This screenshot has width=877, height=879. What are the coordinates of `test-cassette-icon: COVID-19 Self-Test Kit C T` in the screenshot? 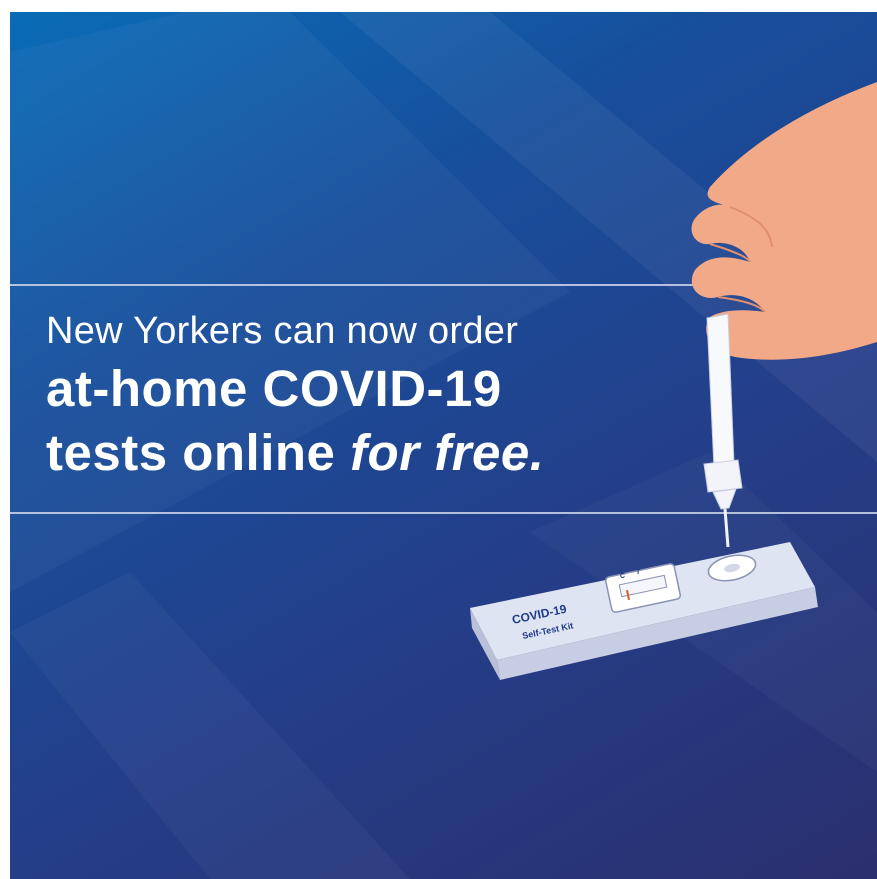 It's located at (644, 611).